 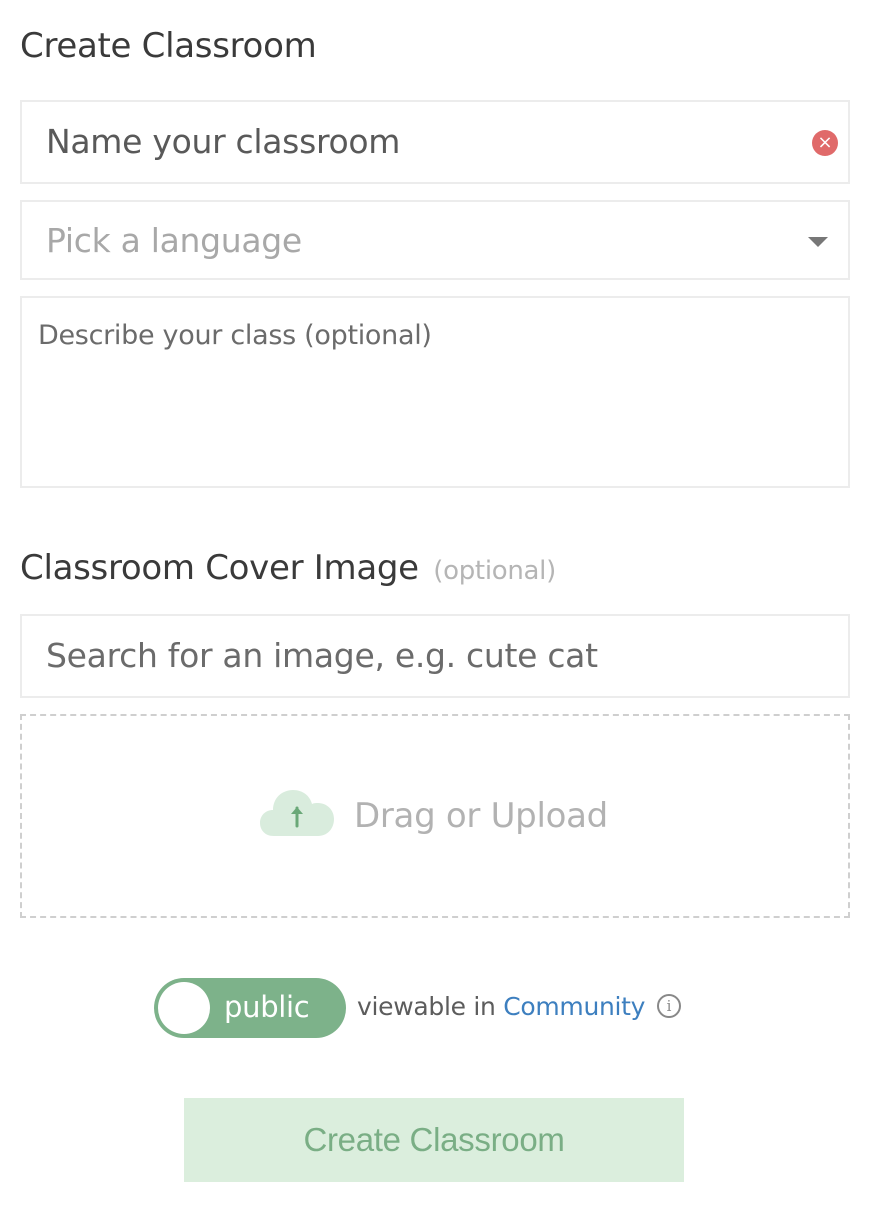 I want to click on image-search-input: Search for an image, e.g. cute cat, so click(x=435, y=656).